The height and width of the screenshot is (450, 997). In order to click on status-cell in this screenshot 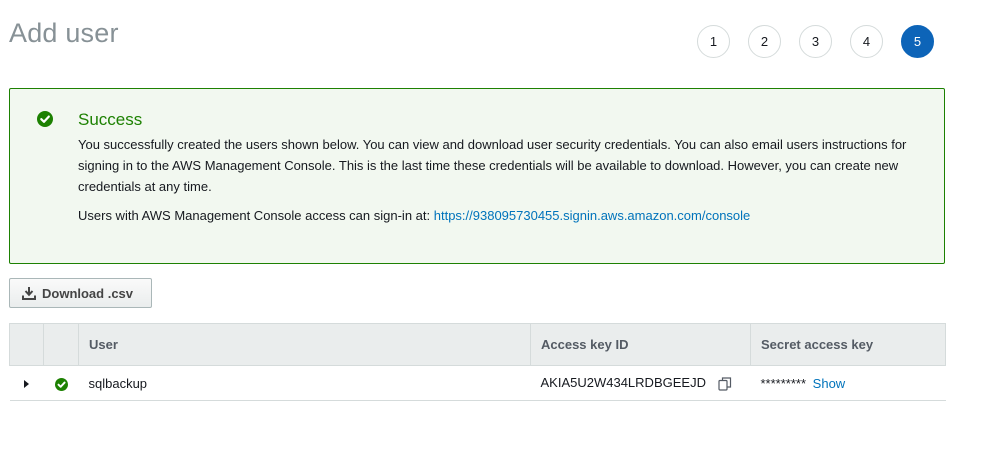, I will do `click(61, 383)`.